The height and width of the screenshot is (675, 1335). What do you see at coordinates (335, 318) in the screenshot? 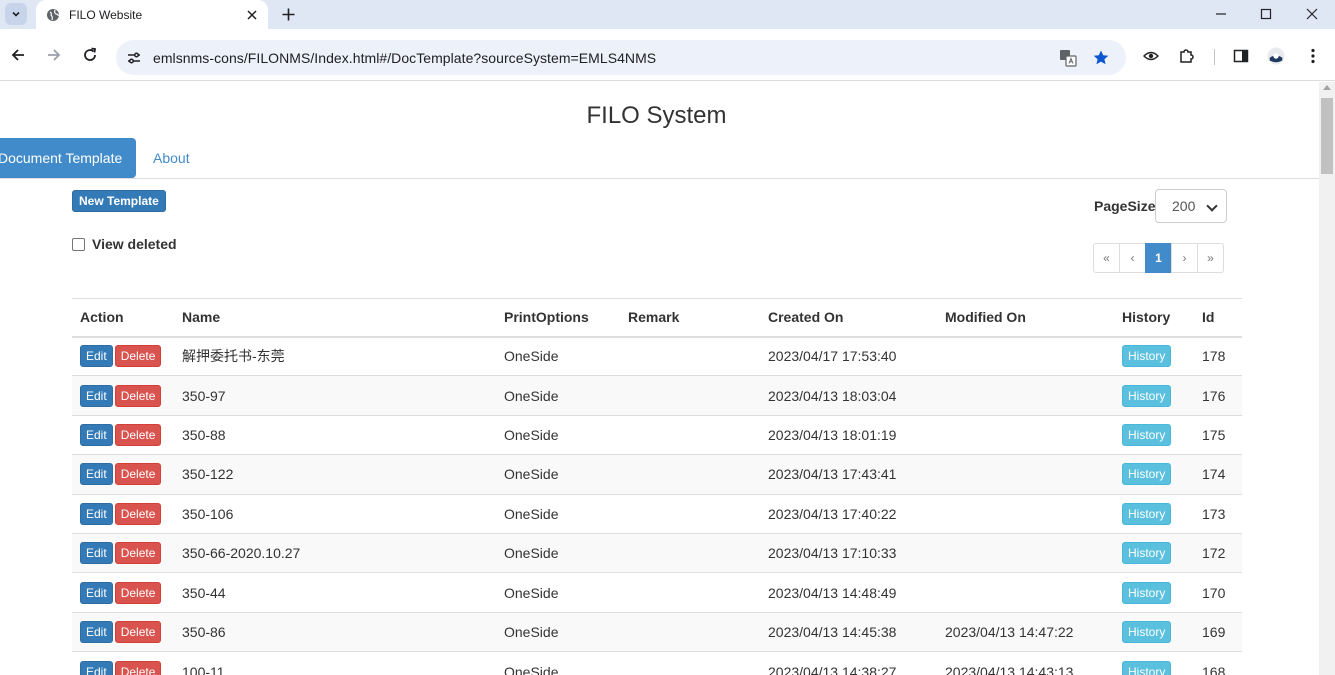
I see `column-header: Name` at bounding box center [335, 318].